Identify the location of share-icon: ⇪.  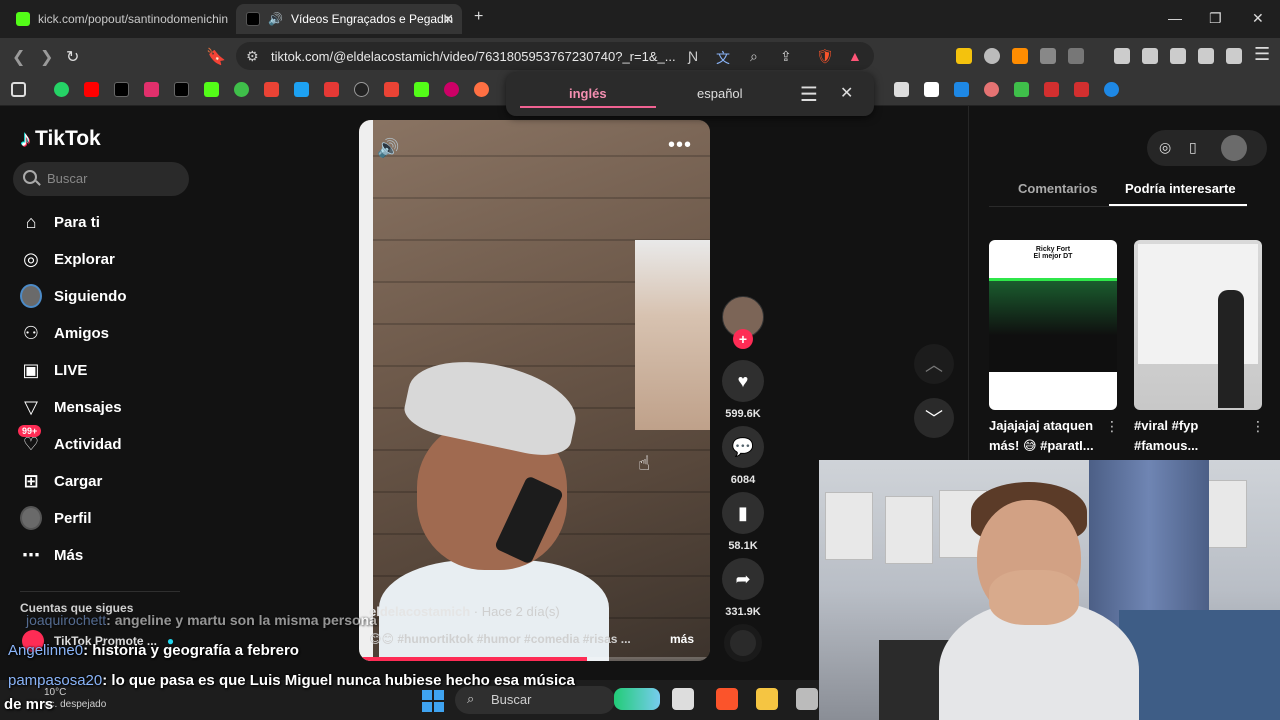
(786, 56).